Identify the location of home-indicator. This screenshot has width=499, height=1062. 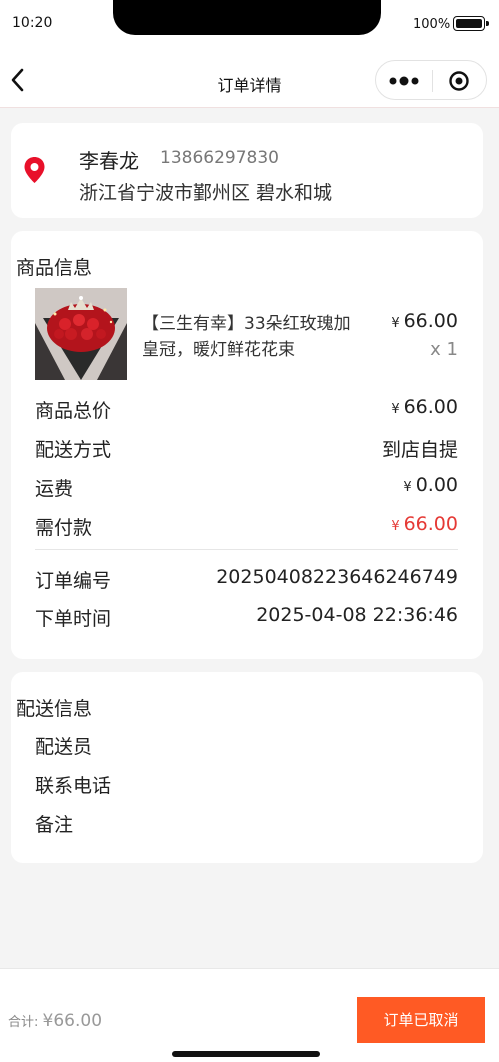
(246, 1054).